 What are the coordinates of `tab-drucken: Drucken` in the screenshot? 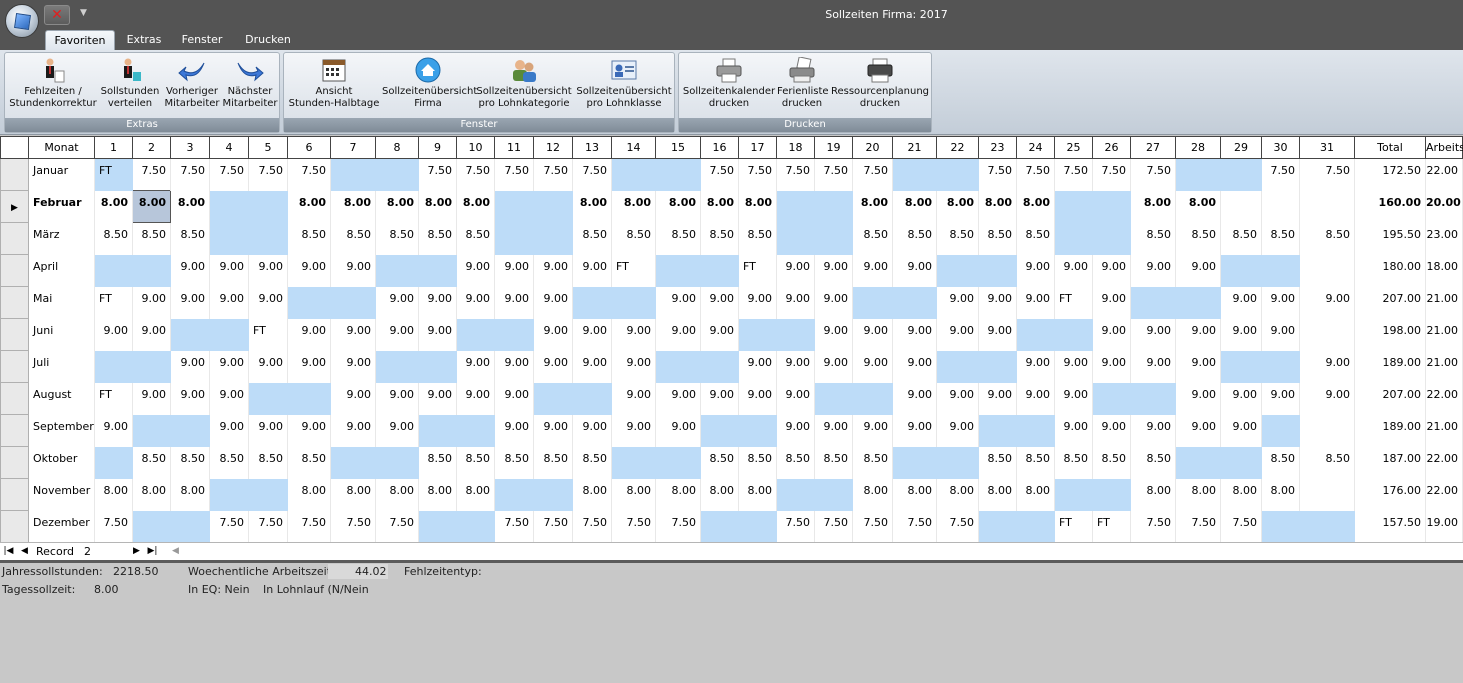 It's located at (268, 40).